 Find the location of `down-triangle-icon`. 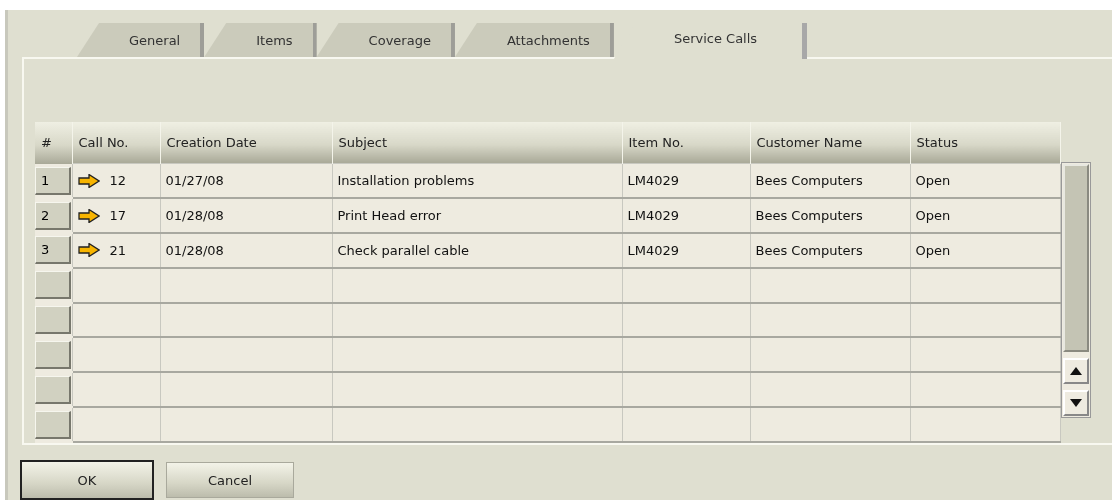

down-triangle-icon is located at coordinates (1075, 403).